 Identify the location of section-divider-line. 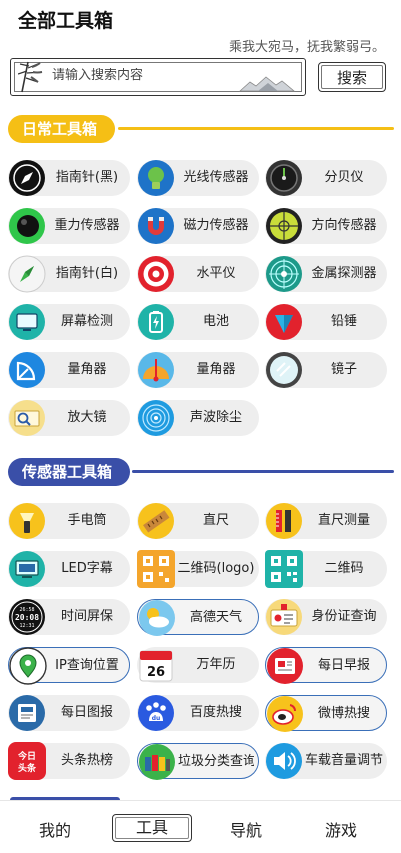
(263, 471).